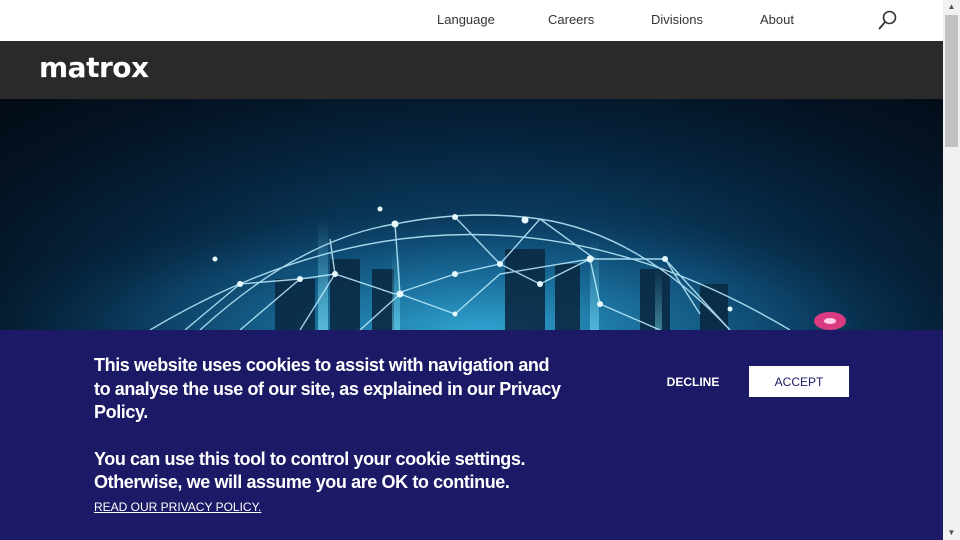 The image size is (960, 540). I want to click on search-icon, so click(888, 20).